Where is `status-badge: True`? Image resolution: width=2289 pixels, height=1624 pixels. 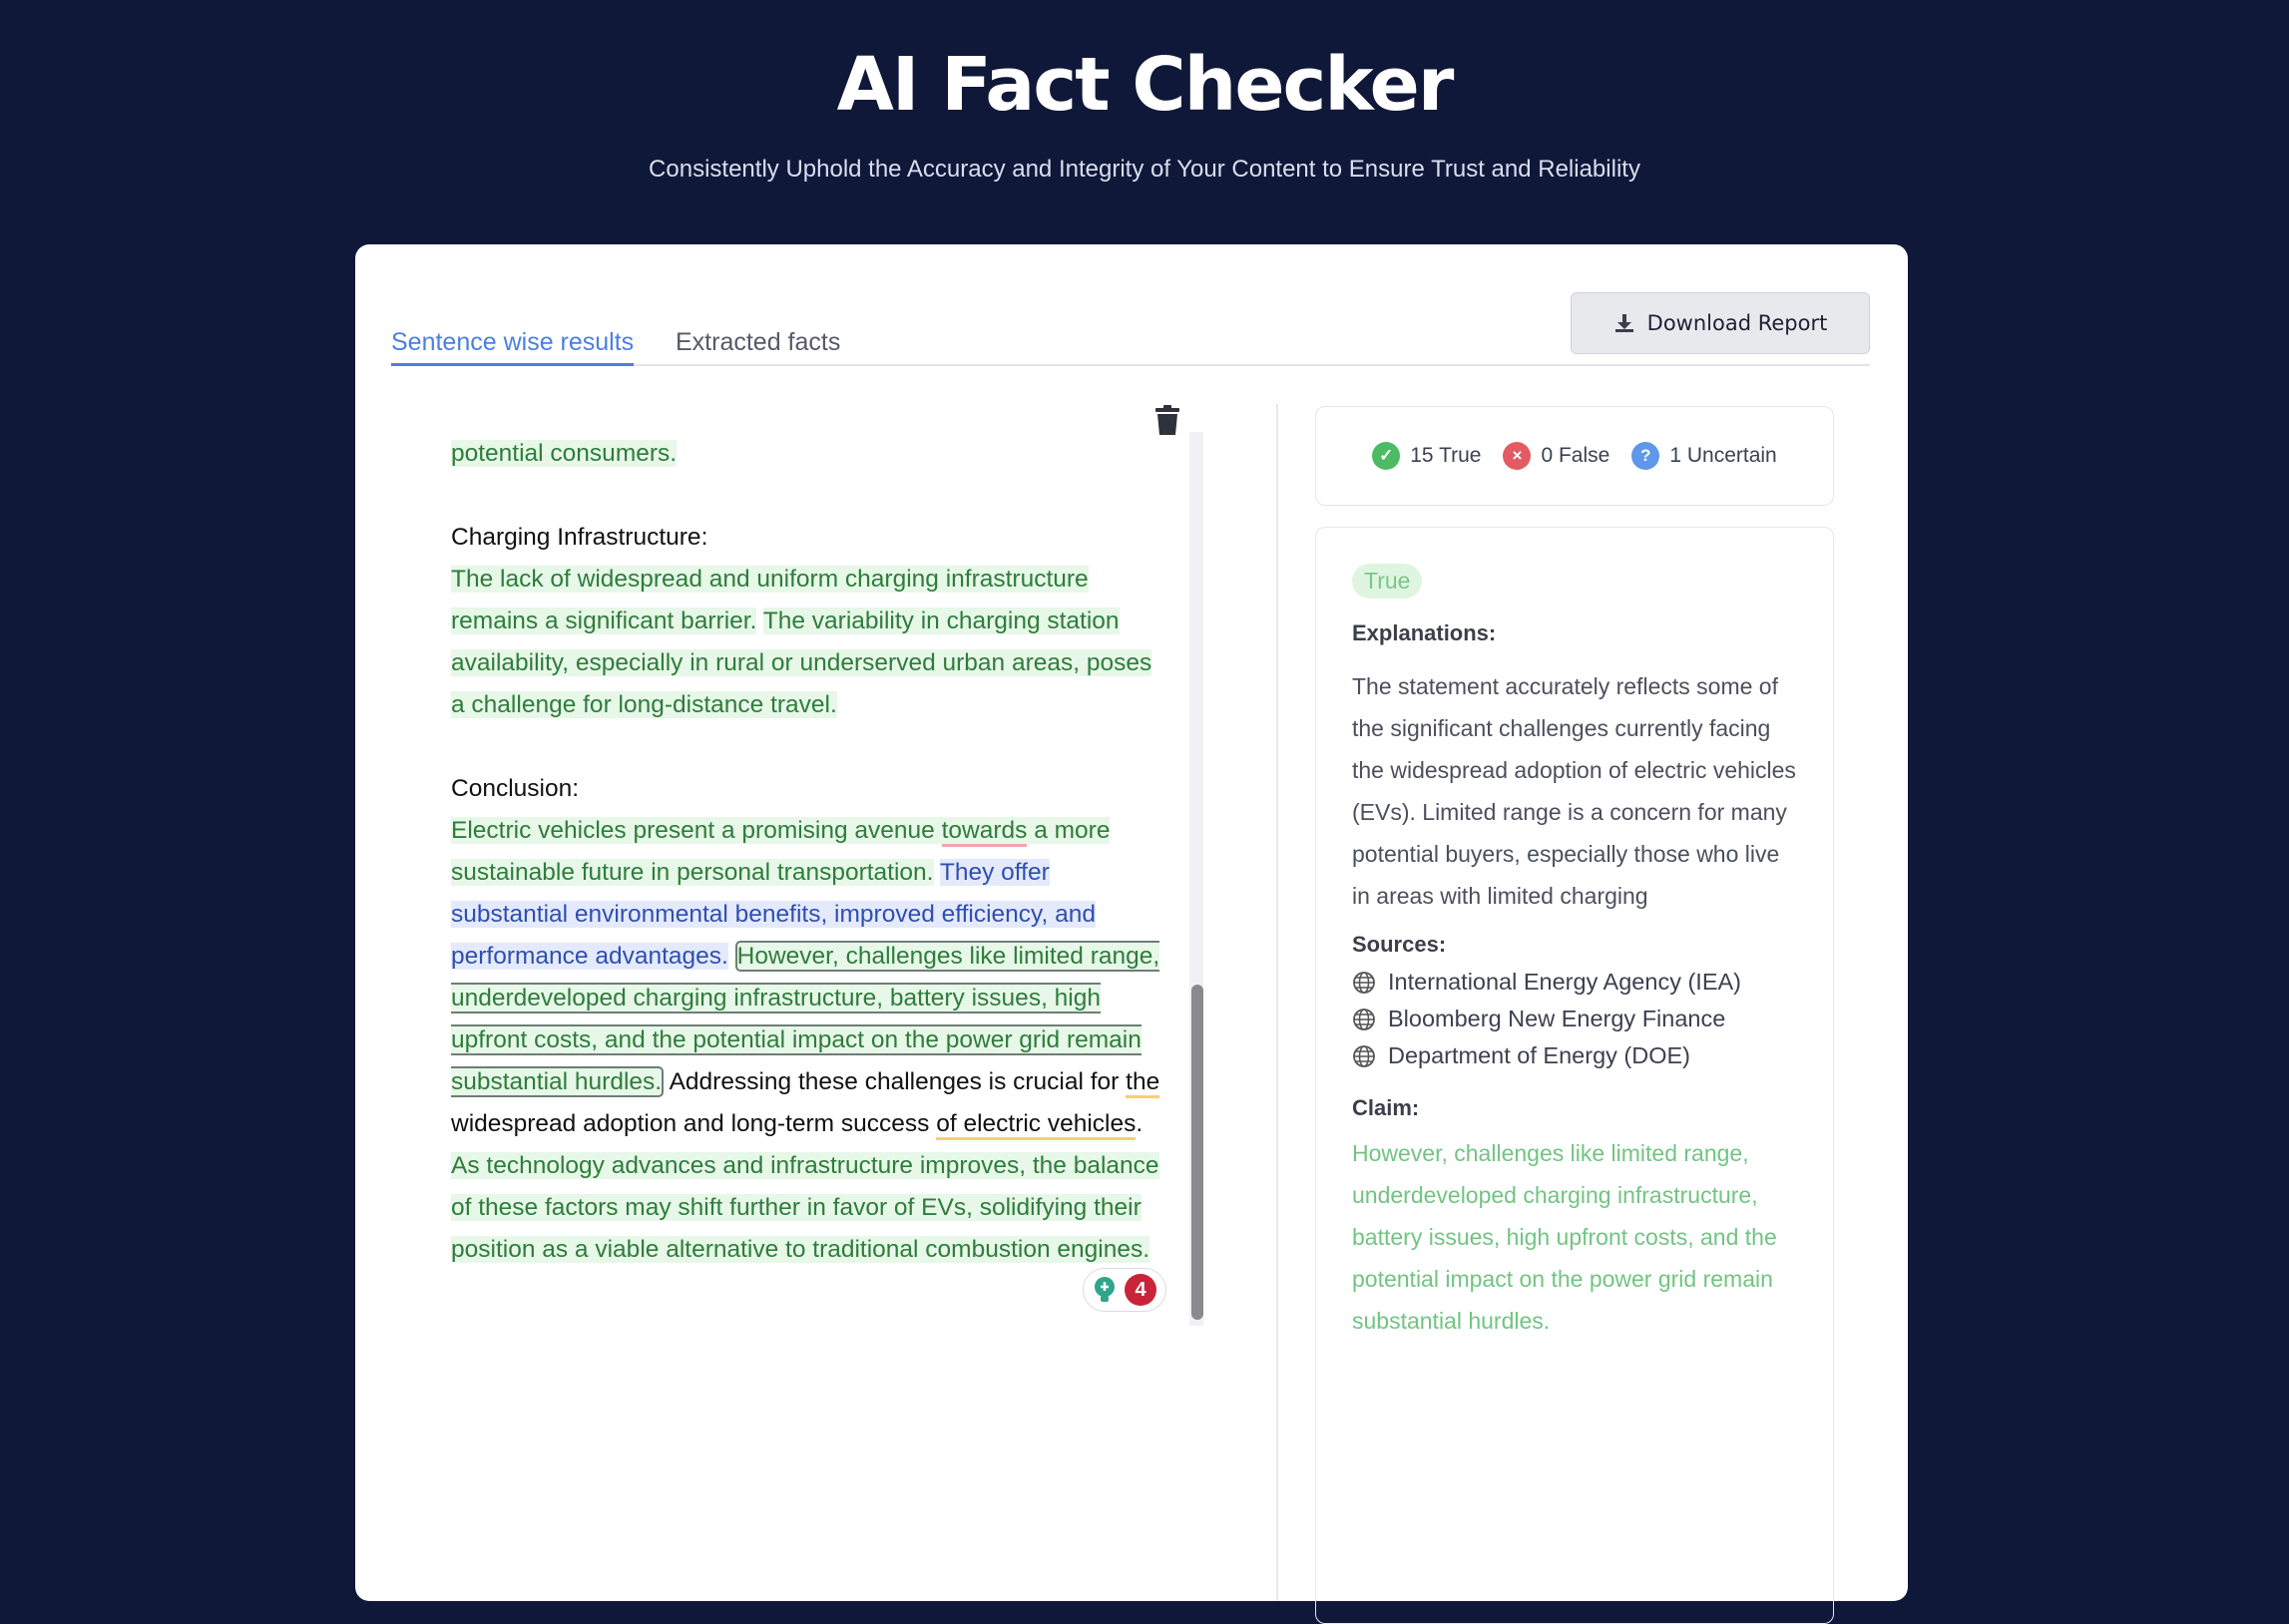 status-badge: True is located at coordinates (1387, 581).